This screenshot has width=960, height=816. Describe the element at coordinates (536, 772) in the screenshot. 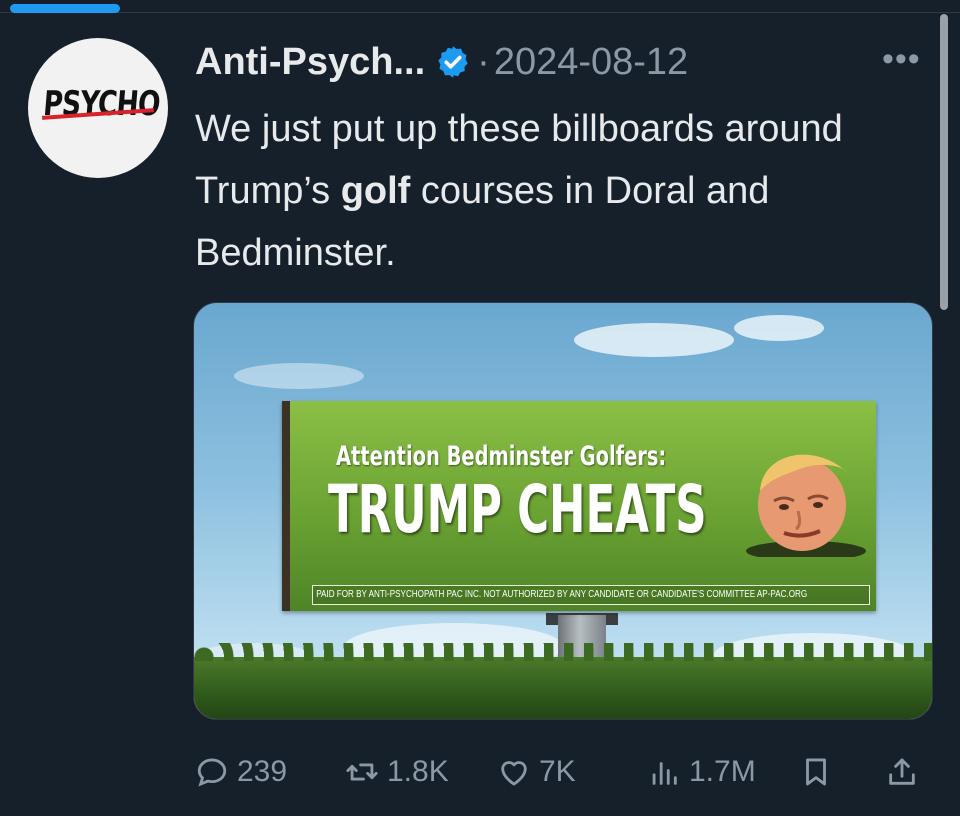

I see `like-button: 7K` at that location.